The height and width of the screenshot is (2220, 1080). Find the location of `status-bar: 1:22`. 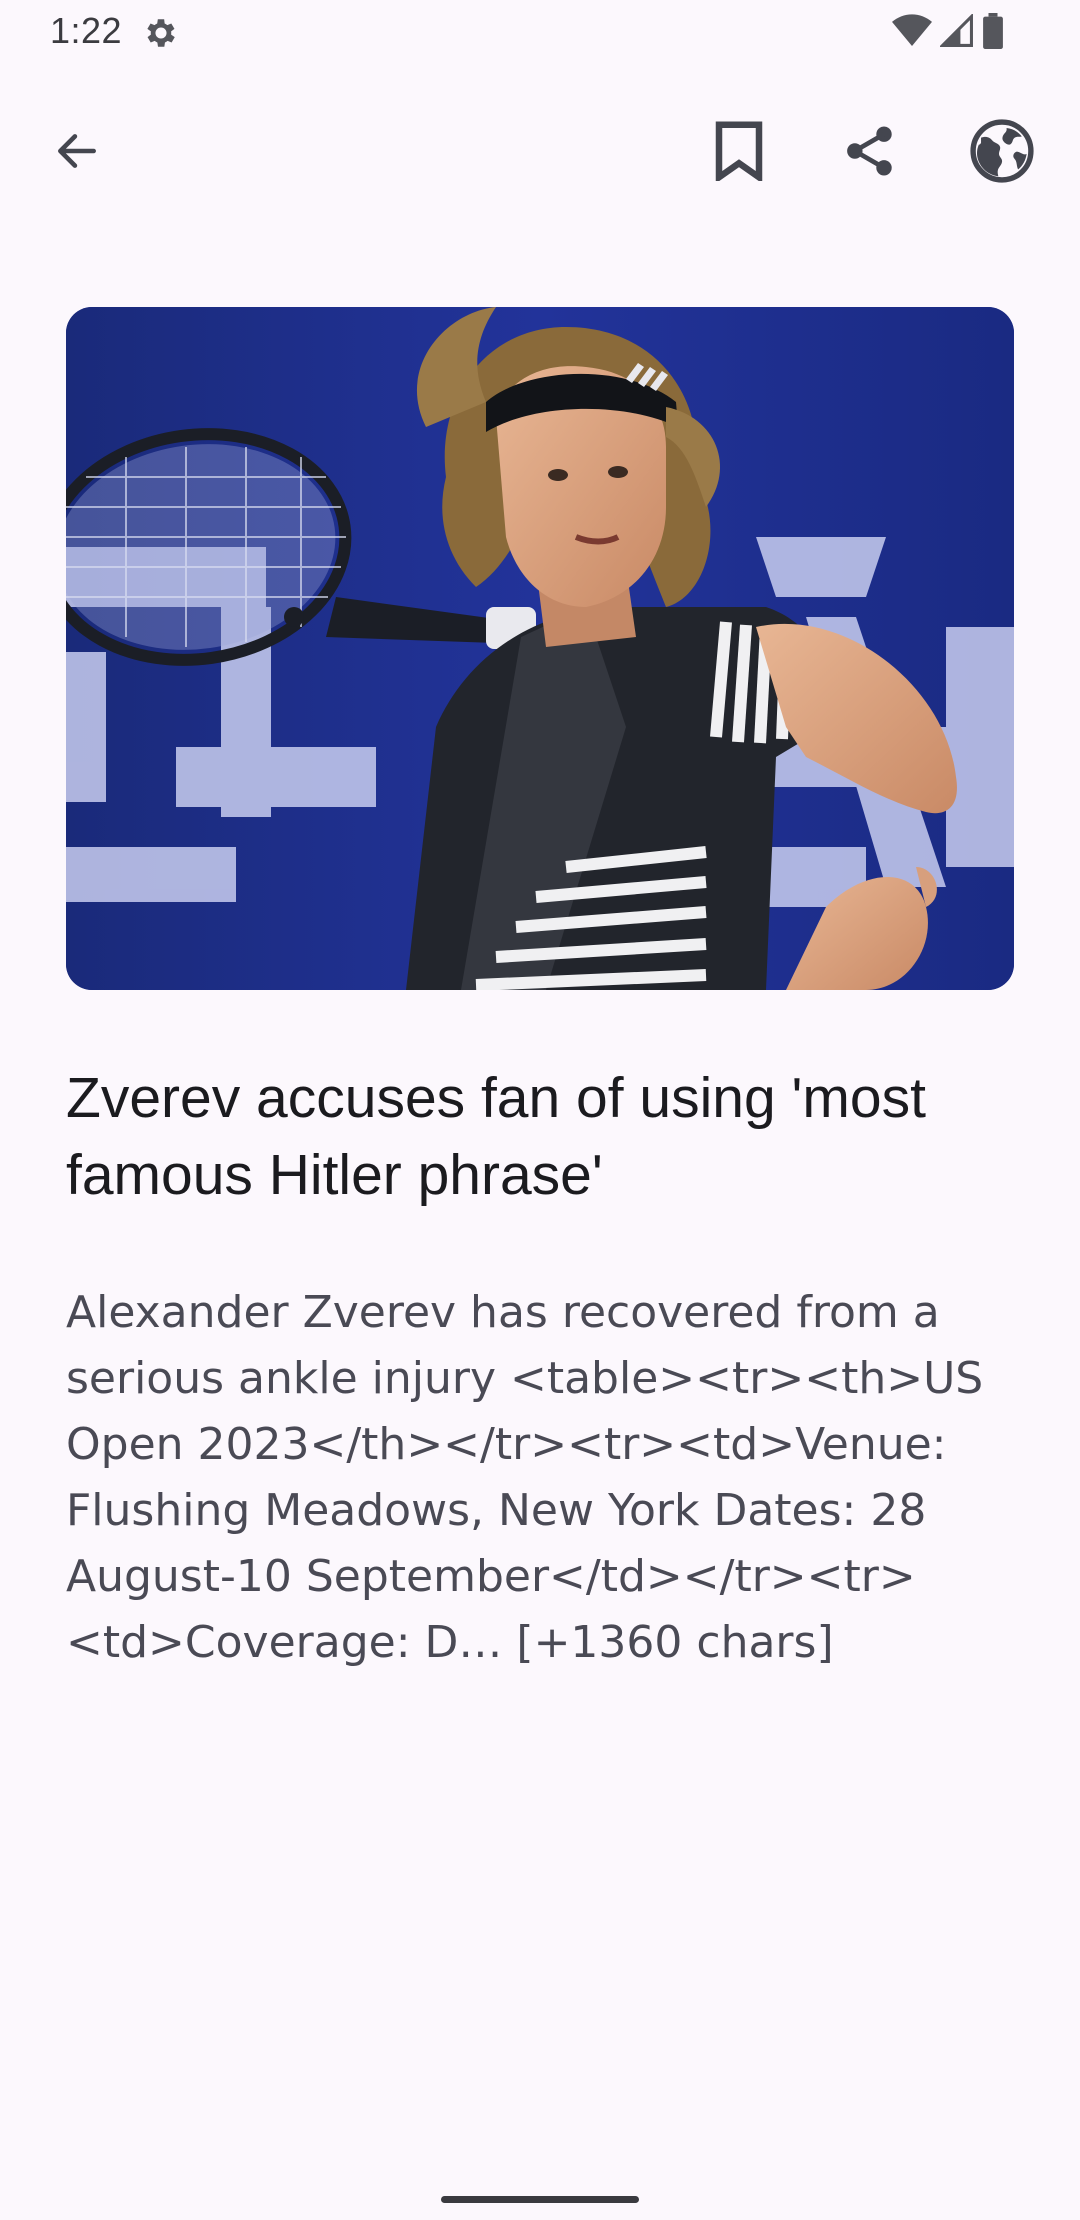

status-bar: 1:22 is located at coordinates (540, 33).